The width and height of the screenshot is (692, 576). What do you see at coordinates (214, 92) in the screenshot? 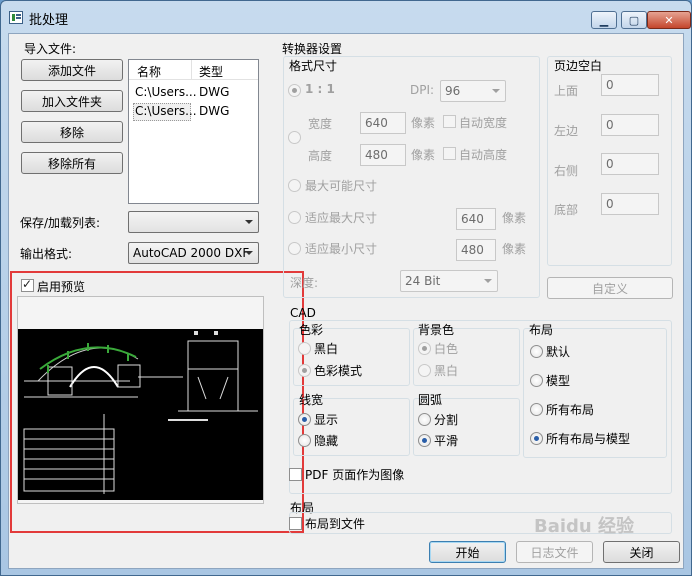
I see `file-type: DWG` at bounding box center [214, 92].